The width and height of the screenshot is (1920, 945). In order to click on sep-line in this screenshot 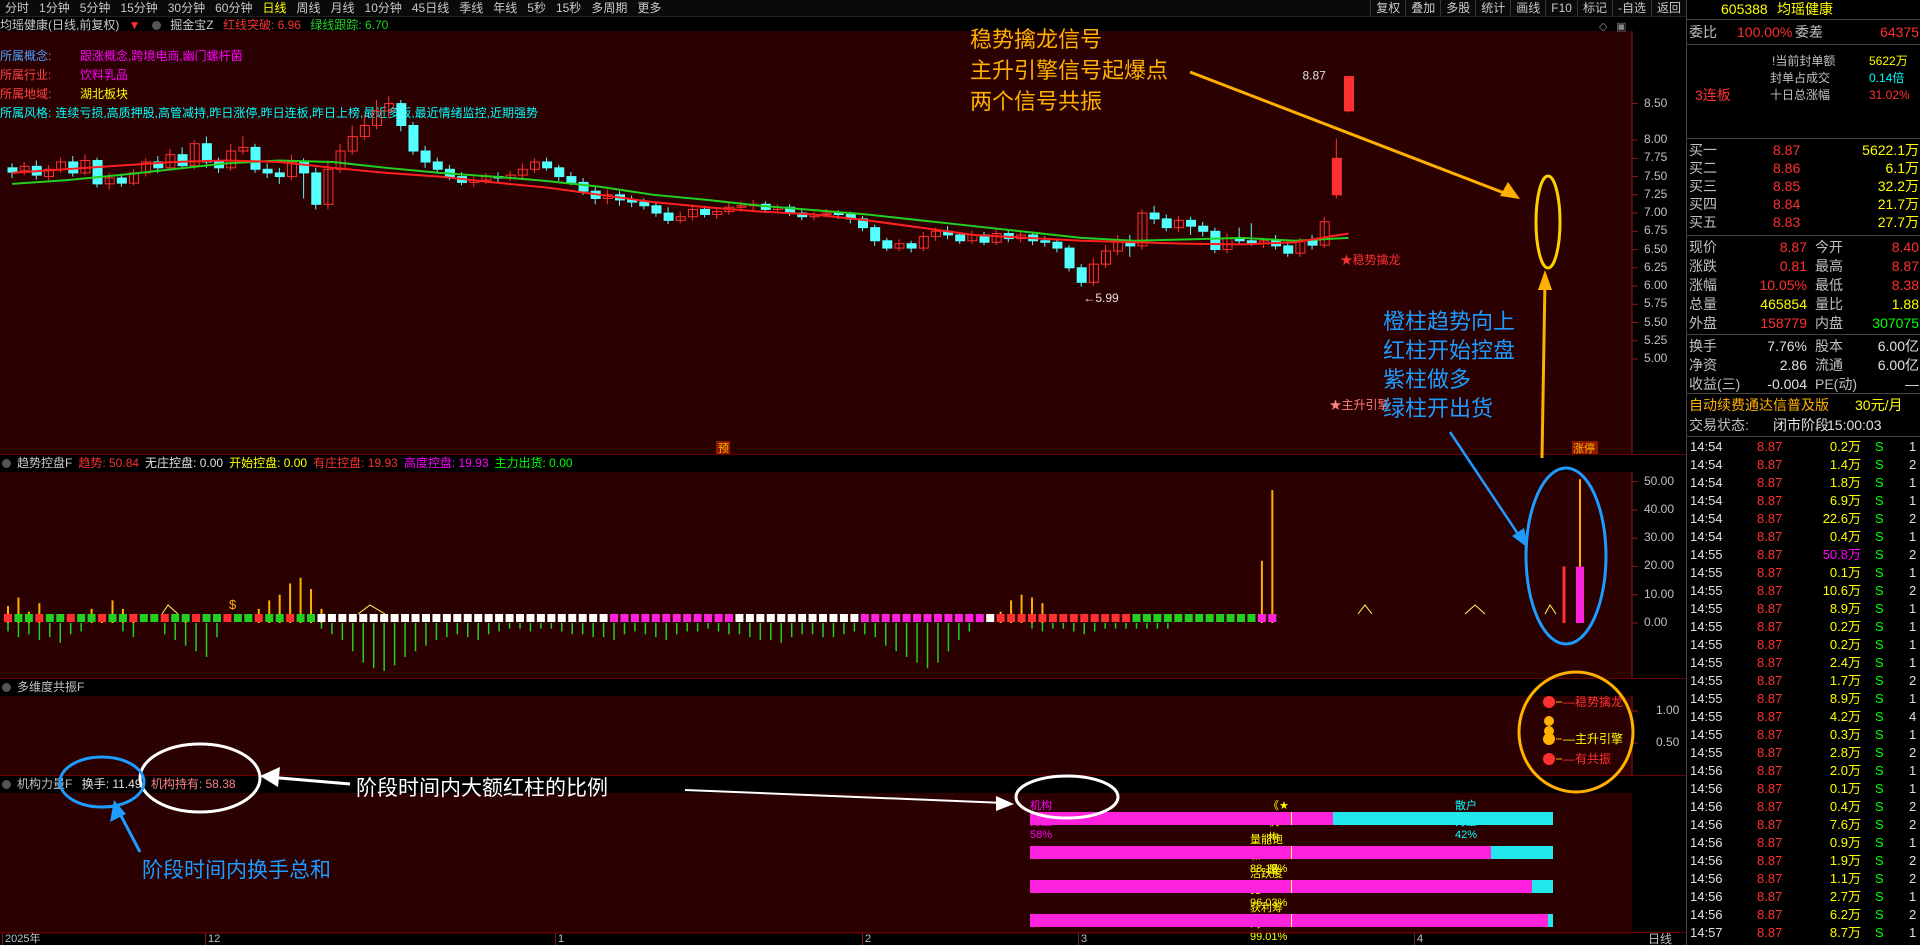, I will do `click(1803, 19)`.